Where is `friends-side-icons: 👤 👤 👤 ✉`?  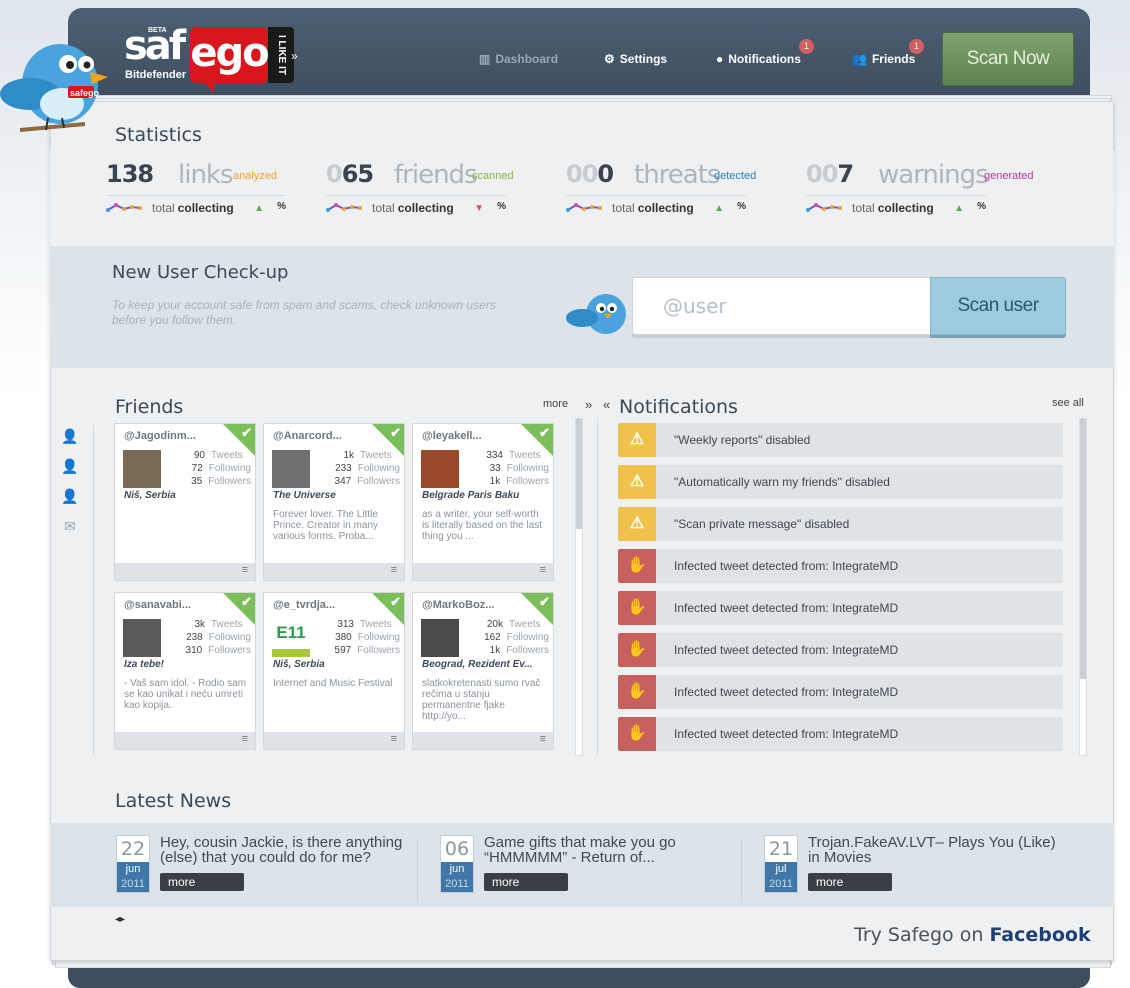 friends-side-icons: 👤 👤 👤 ✉ is located at coordinates (71, 488).